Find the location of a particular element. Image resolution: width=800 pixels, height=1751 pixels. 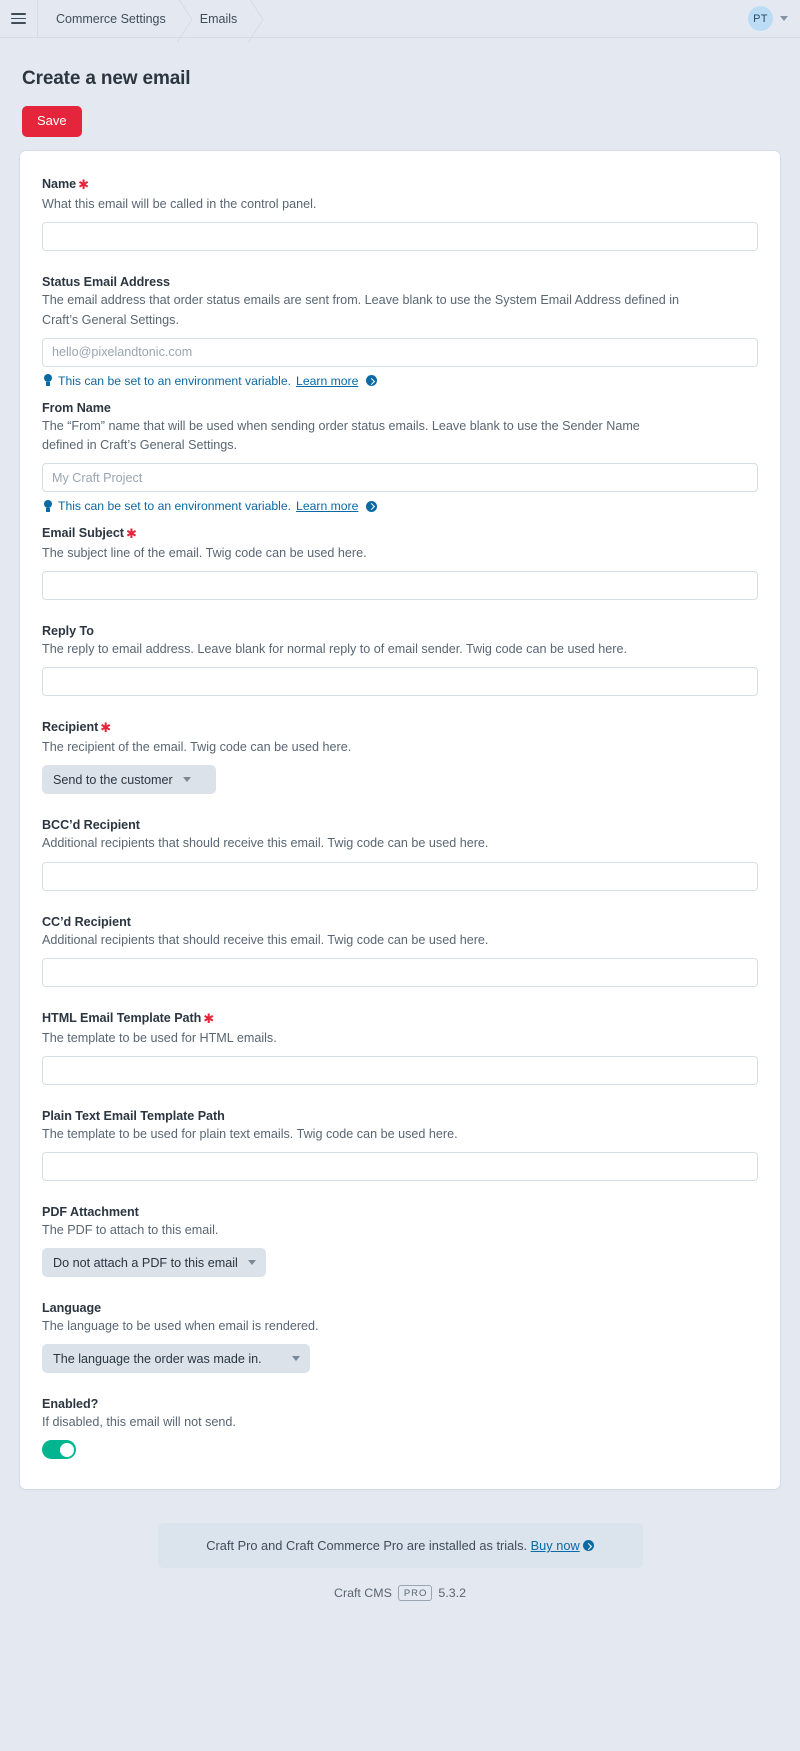

field-reply-to-label: Reply To is located at coordinates (400, 631).